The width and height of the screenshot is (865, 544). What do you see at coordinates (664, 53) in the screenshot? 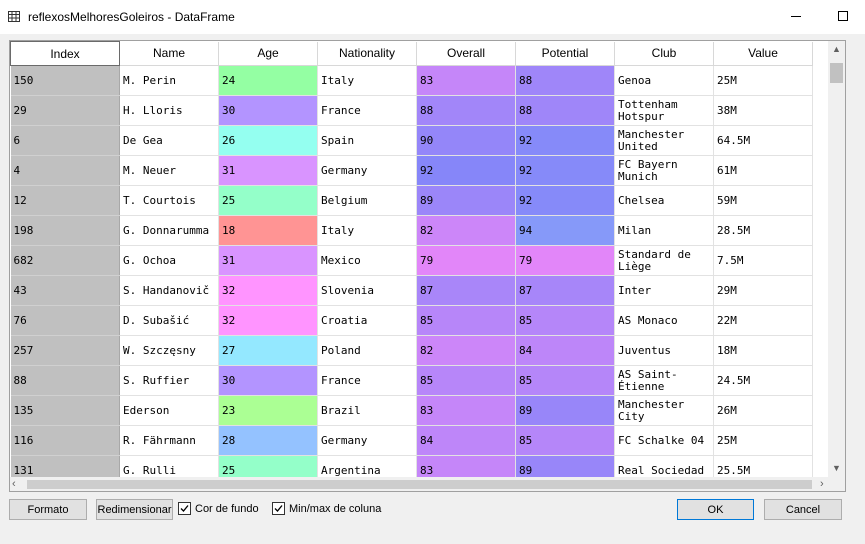
I see `column-header-club: Club` at bounding box center [664, 53].